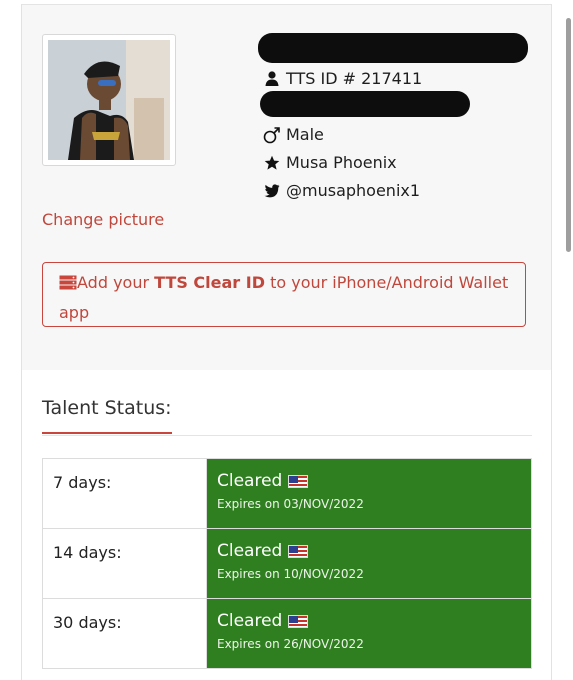 The image size is (573, 680). What do you see at coordinates (354, 78) in the screenshot?
I see `tts-id: TTS ID # 217411` at bounding box center [354, 78].